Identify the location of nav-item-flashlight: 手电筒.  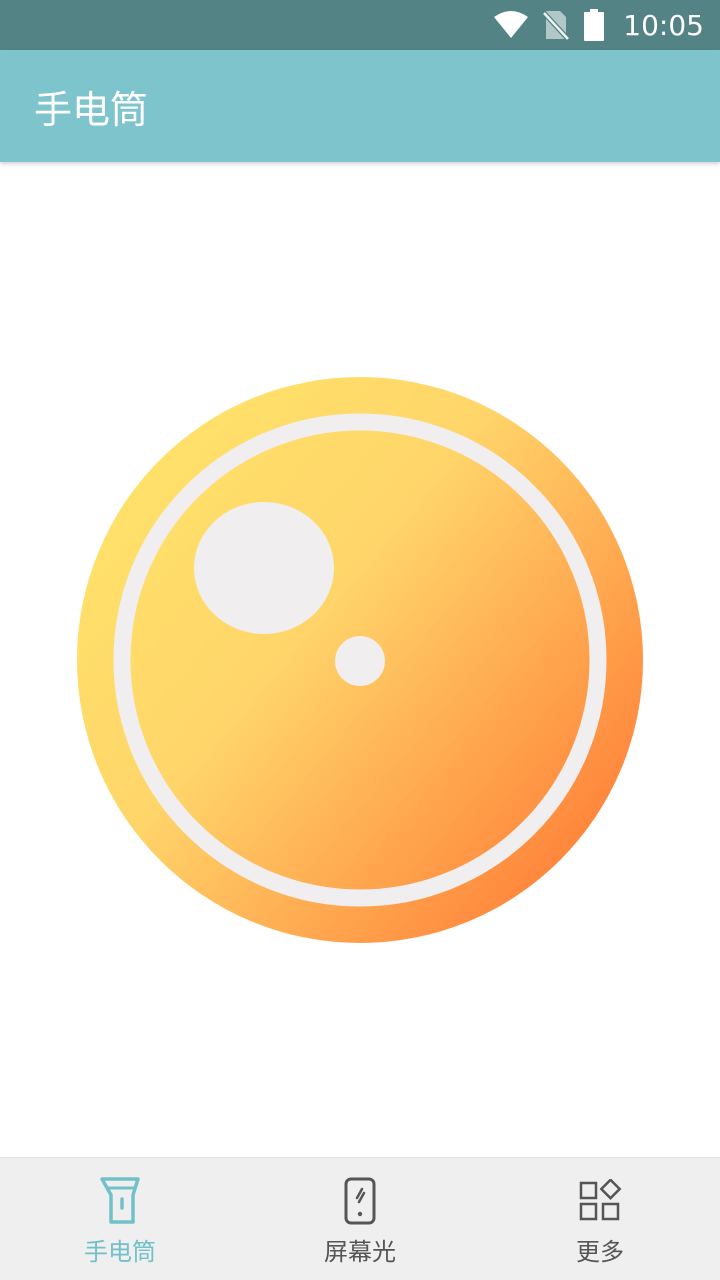
(120, 1219).